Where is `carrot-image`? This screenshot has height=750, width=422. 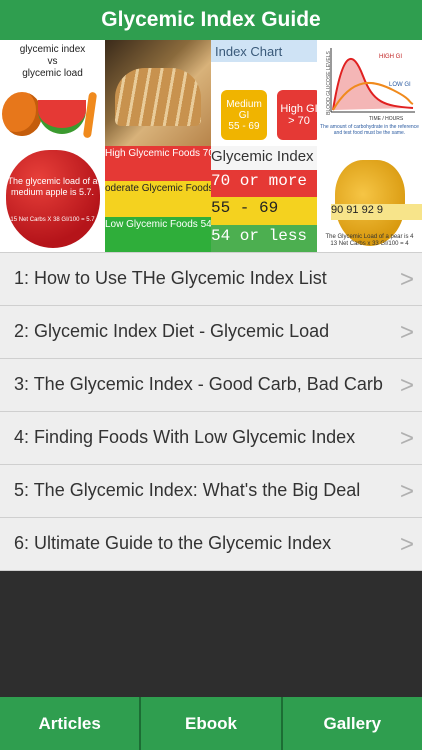
carrot-image is located at coordinates (90, 115).